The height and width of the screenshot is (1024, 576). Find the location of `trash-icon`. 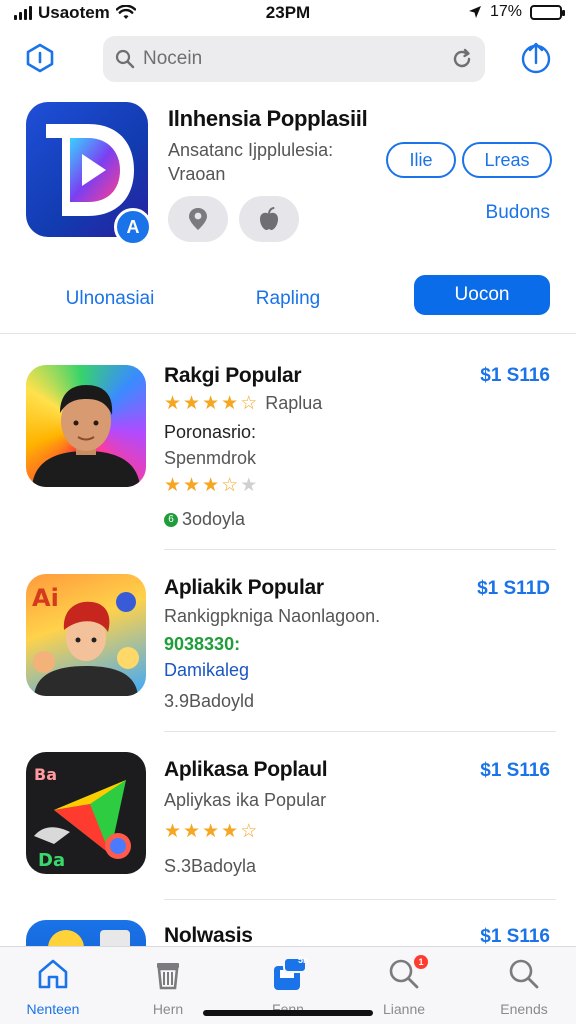

trash-icon is located at coordinates (168, 976).